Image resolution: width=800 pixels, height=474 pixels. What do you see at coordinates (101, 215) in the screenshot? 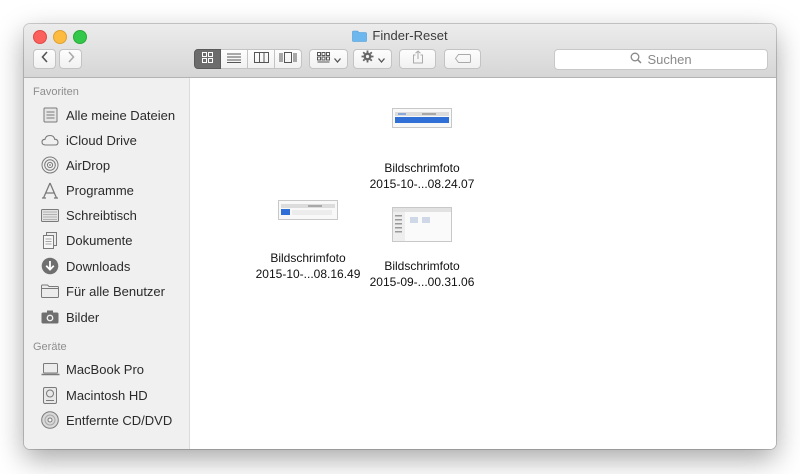
I see `sidebar-item-label: Schreibtisch` at bounding box center [101, 215].